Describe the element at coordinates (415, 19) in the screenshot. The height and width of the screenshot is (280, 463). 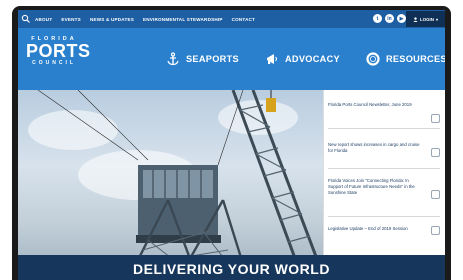
I see `user-icon` at that location.